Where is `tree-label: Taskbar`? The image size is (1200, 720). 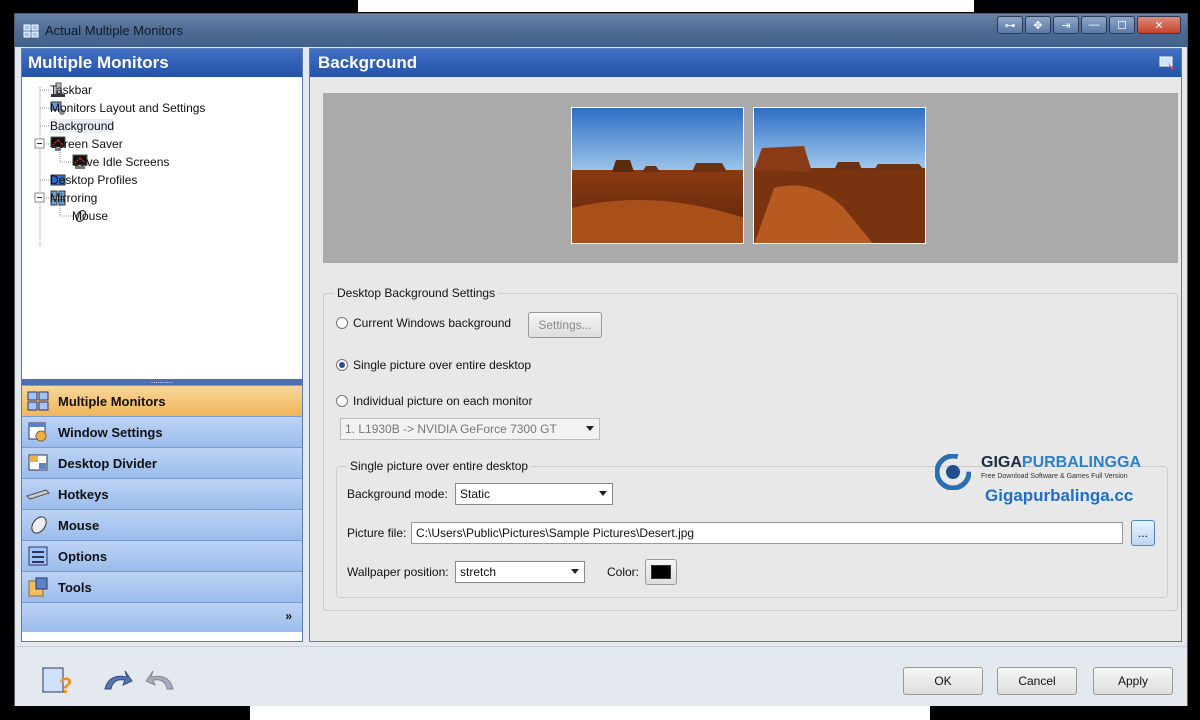
tree-label: Taskbar is located at coordinates (71, 90).